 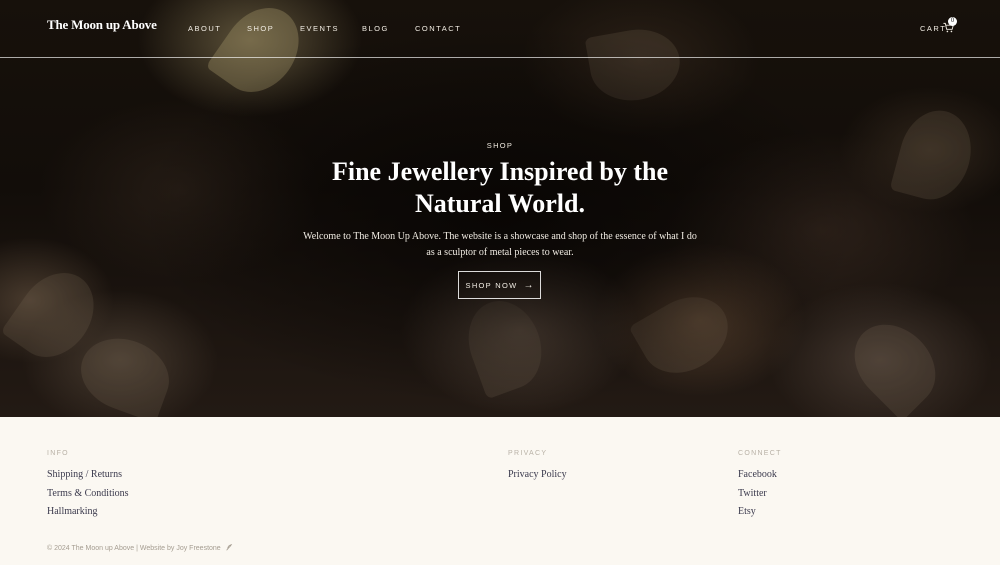 I want to click on feather-icon, so click(x=228, y=547).